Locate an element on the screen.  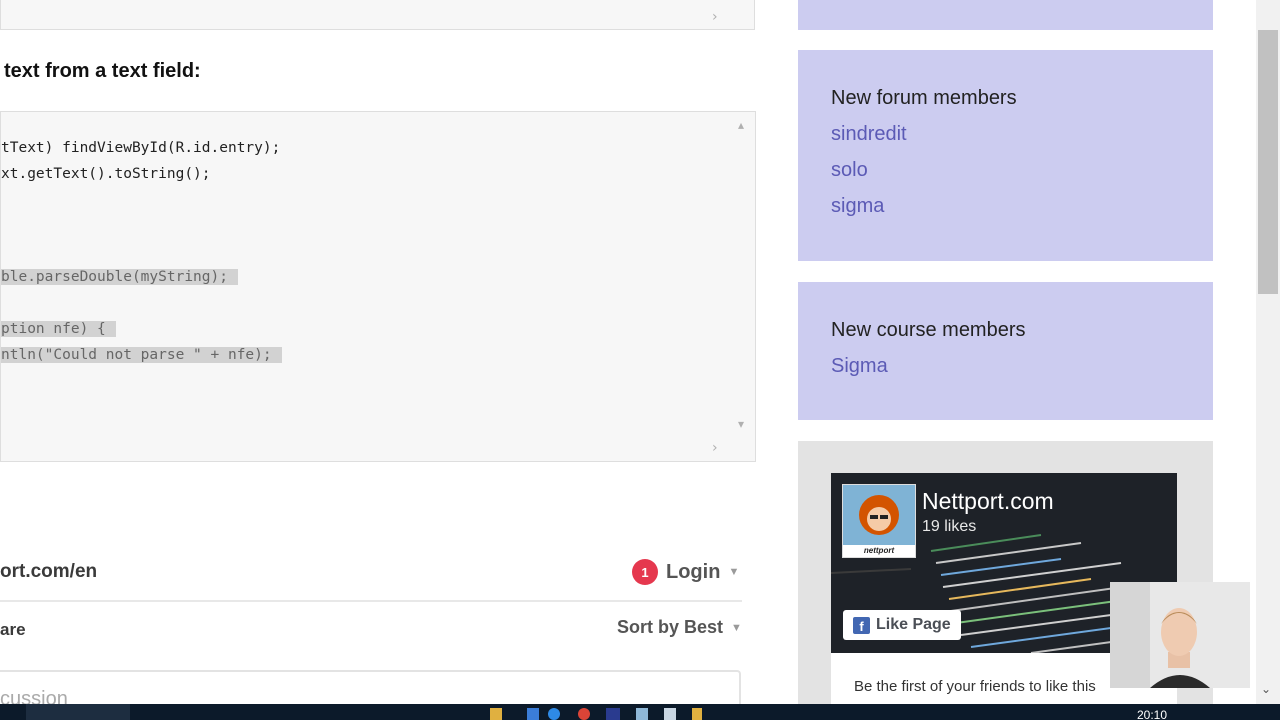
like-page-button: f Like Page is located at coordinates (902, 625).